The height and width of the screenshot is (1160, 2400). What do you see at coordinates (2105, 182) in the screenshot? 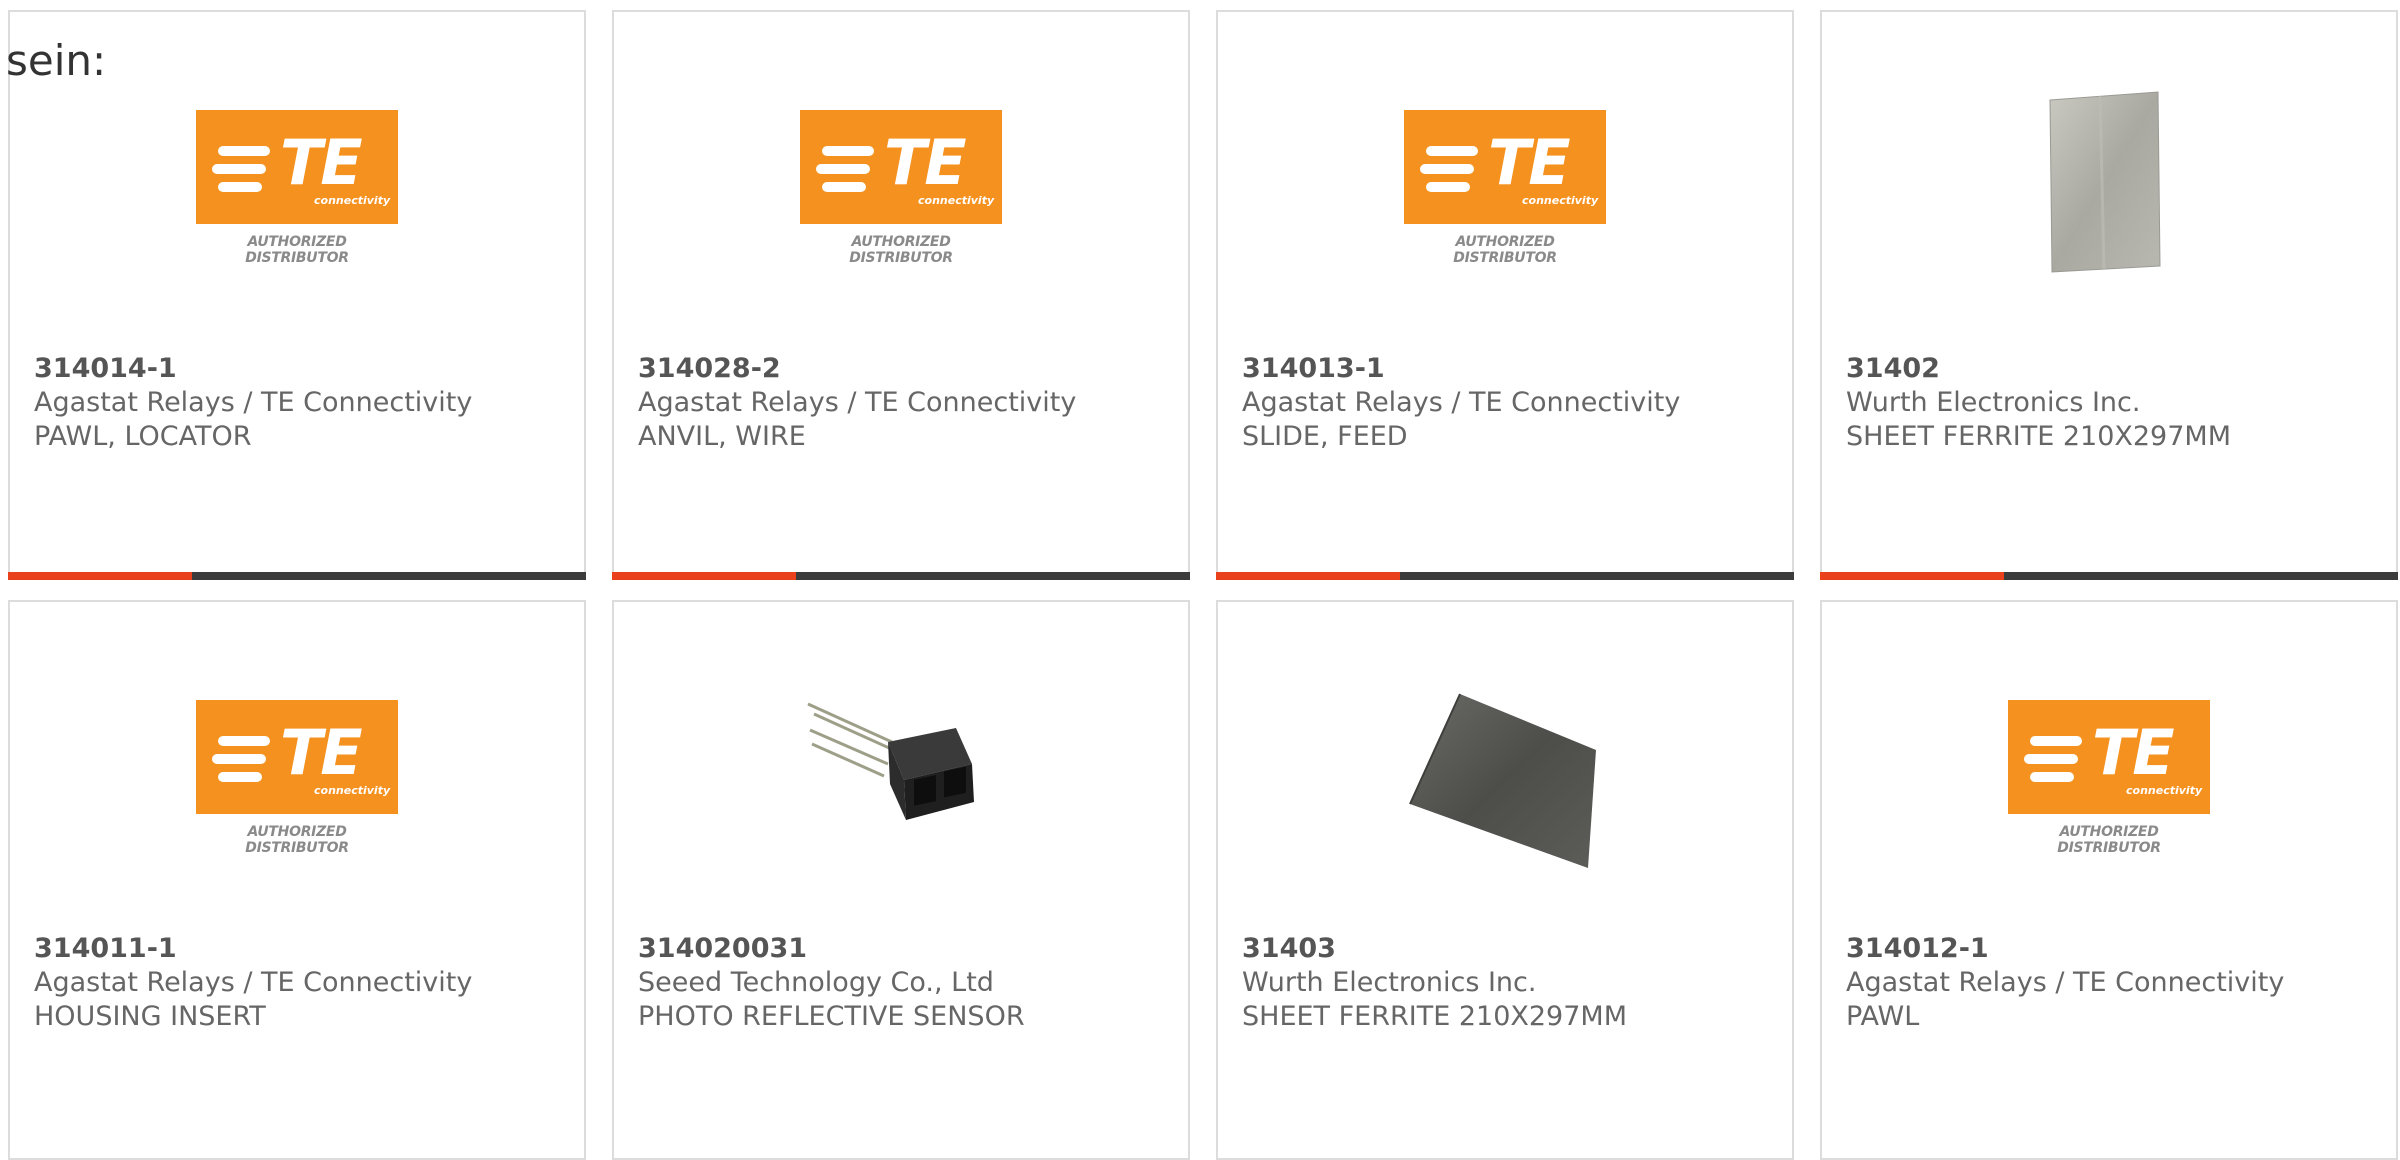
I see `ferrite-sheet-photo` at bounding box center [2105, 182].